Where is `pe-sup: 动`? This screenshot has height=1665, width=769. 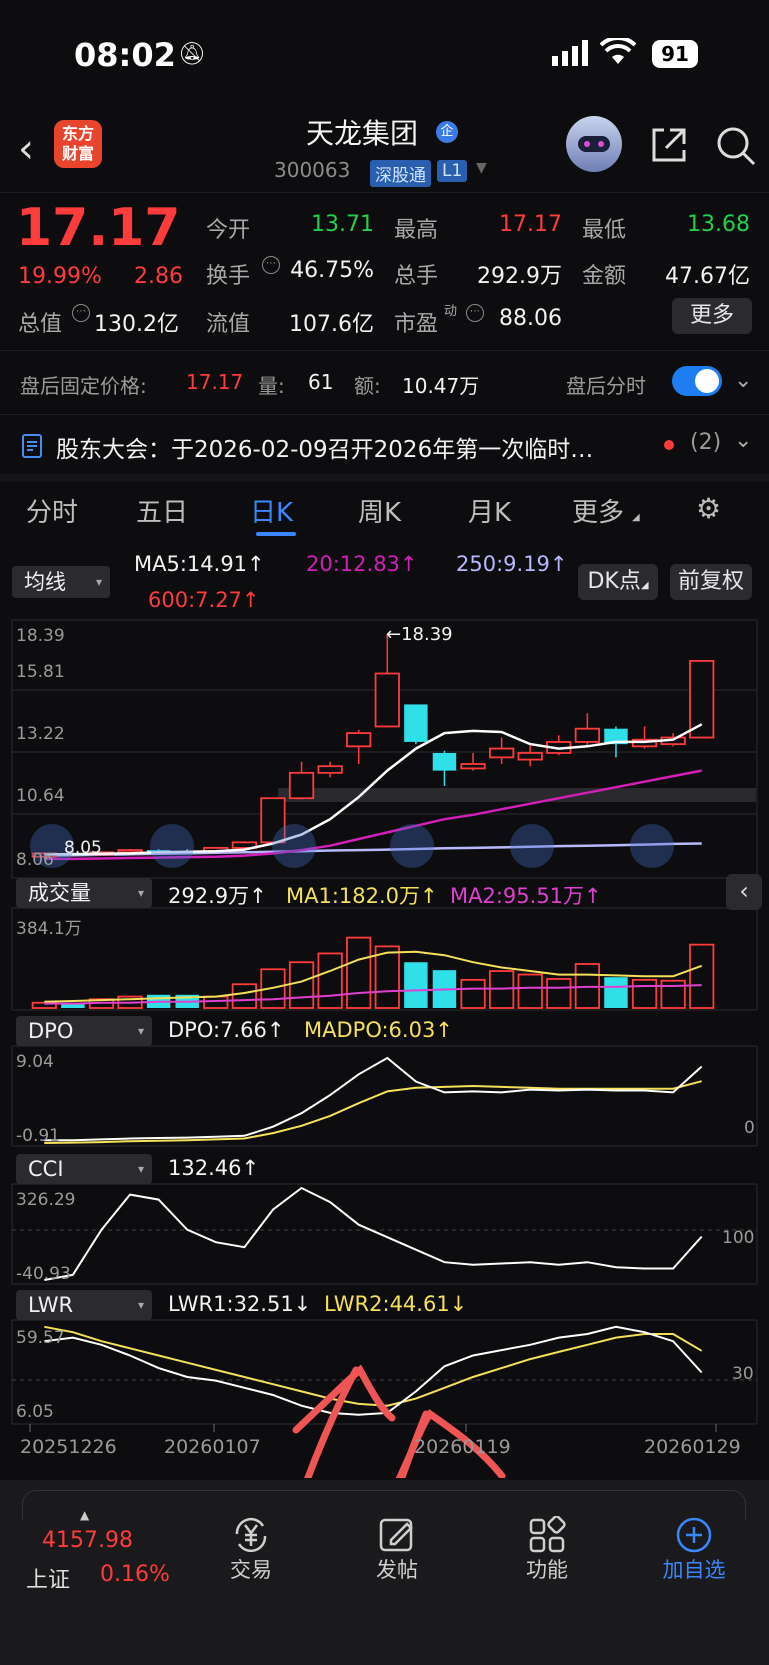
pe-sup: 动 is located at coordinates (451, 311).